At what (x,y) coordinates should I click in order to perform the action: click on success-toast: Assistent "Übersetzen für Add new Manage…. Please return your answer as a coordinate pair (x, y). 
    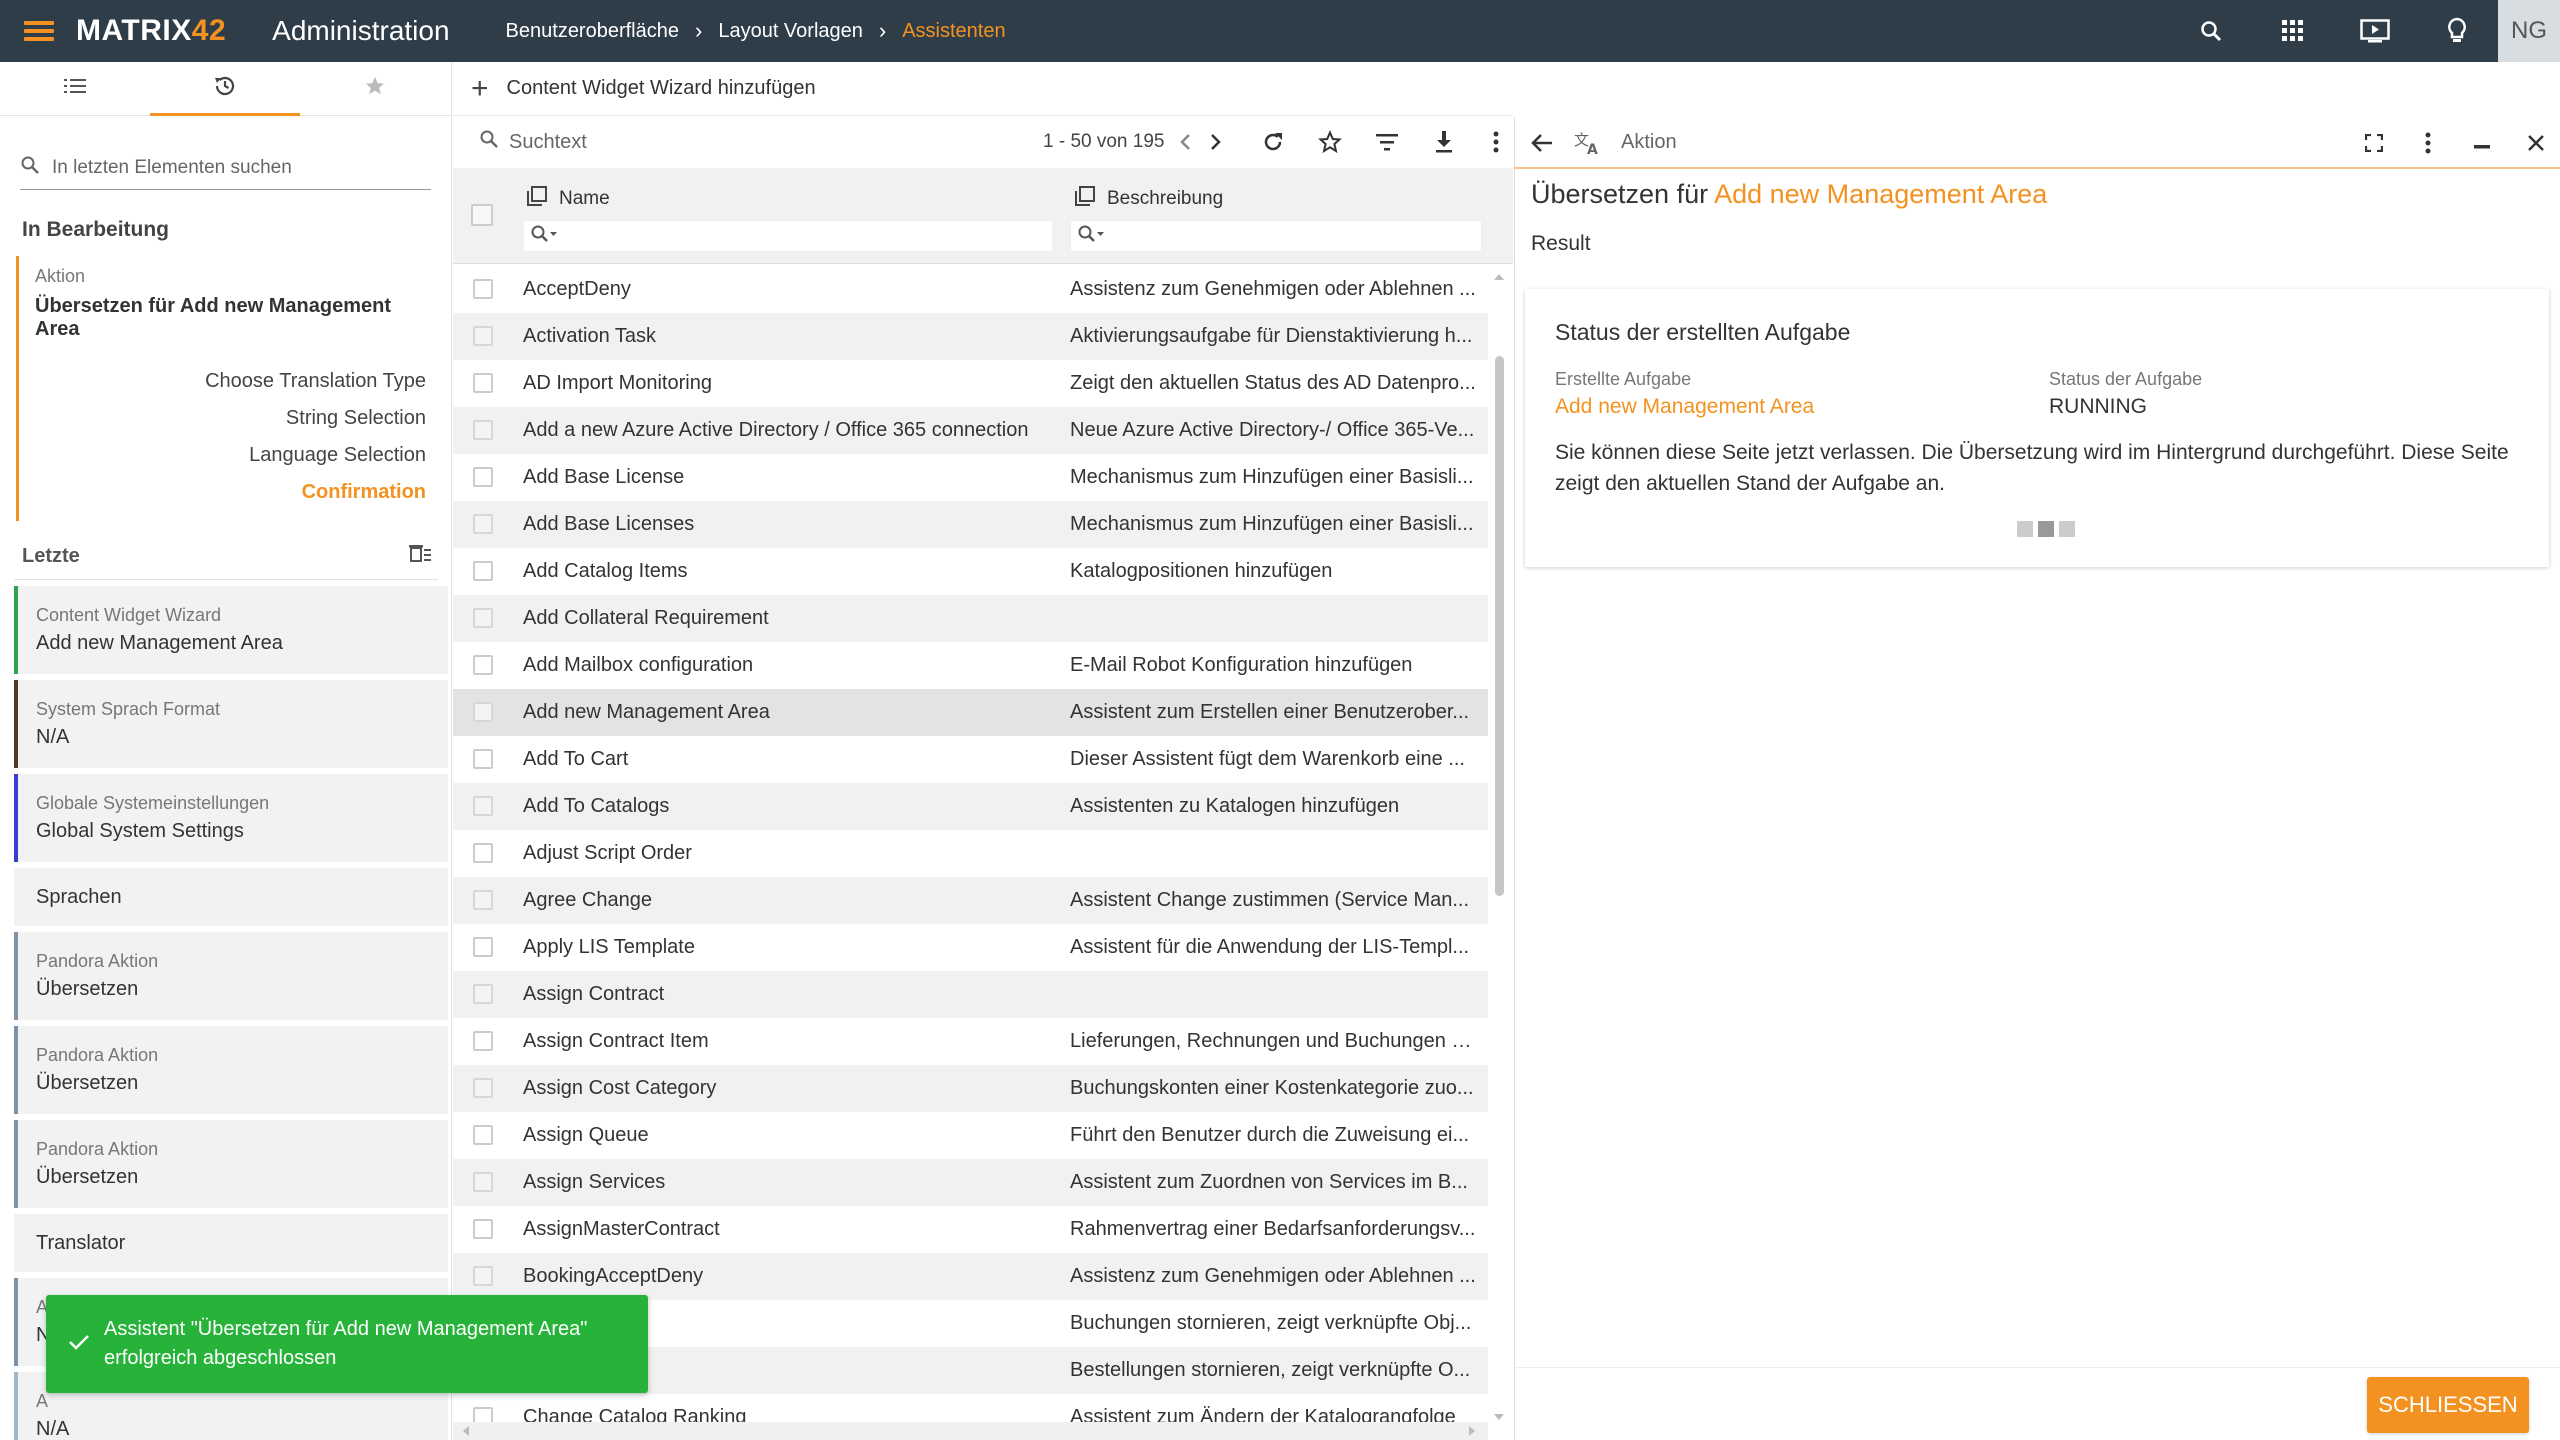
    Looking at the image, I should click on (347, 1344).